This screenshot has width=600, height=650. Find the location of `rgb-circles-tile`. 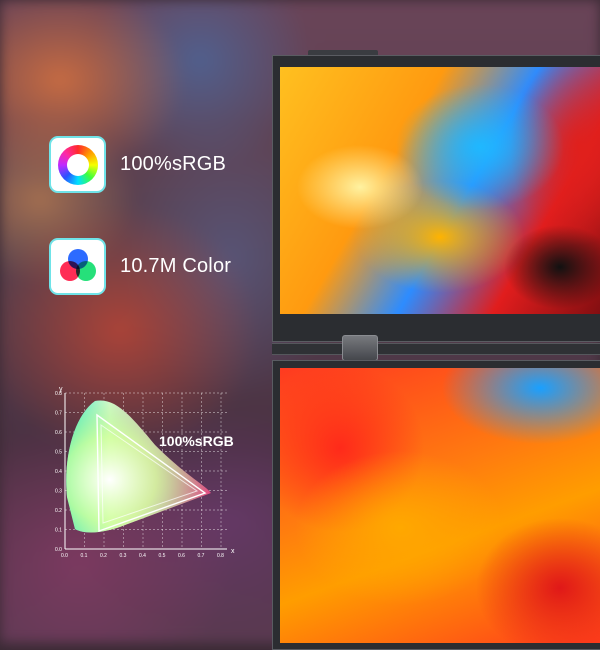

rgb-circles-tile is located at coordinates (77, 266).